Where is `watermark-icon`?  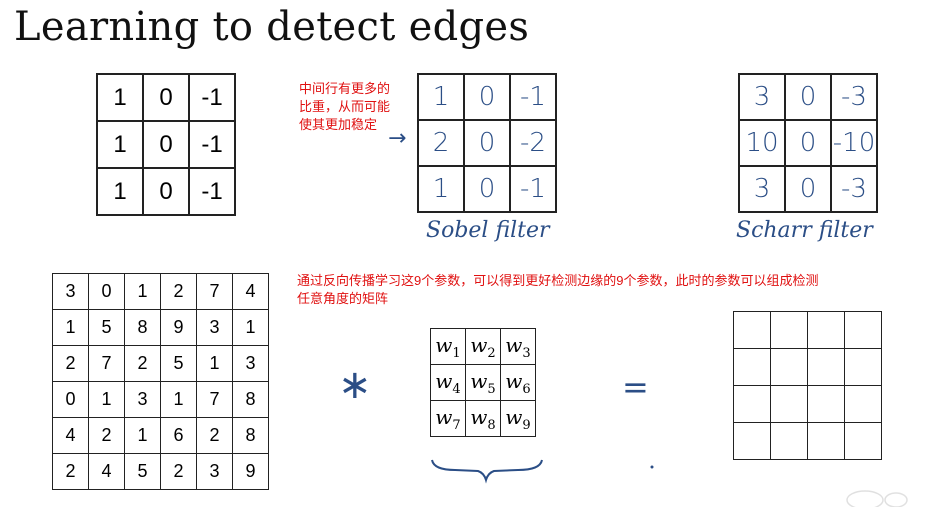 watermark-icon is located at coordinates (877, 498).